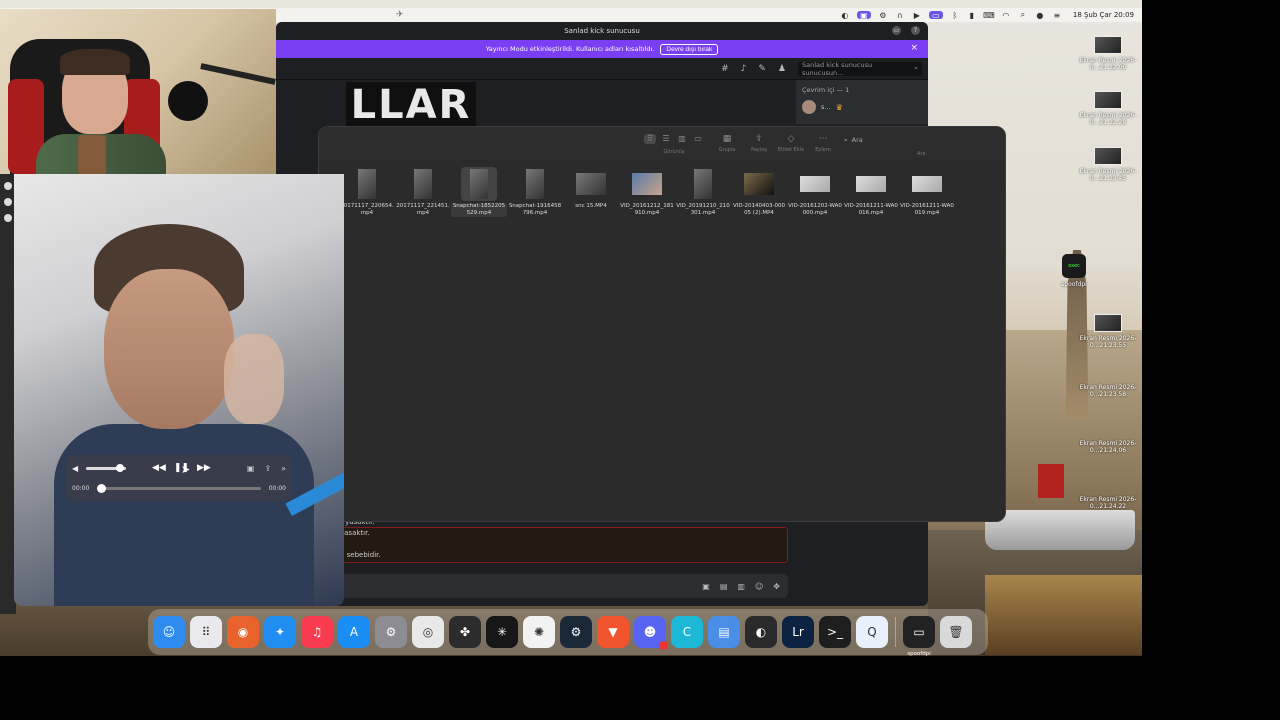  I want to click on group-button: ▦ Grupla, so click(727, 143).